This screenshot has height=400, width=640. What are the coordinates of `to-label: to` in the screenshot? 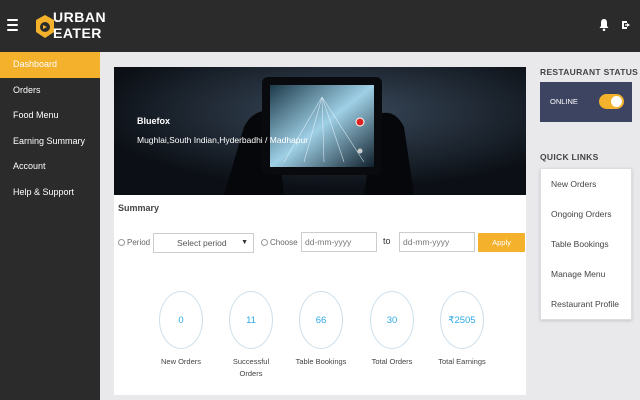 It's located at (387, 241).